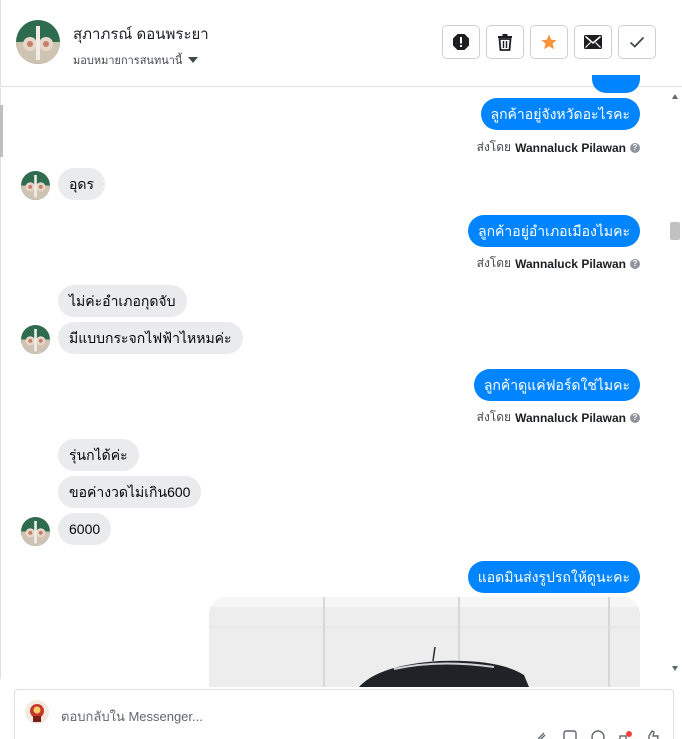 Image resolution: width=682 pixels, height=739 pixels. I want to click on thread-scrollbar, so click(675, 383).